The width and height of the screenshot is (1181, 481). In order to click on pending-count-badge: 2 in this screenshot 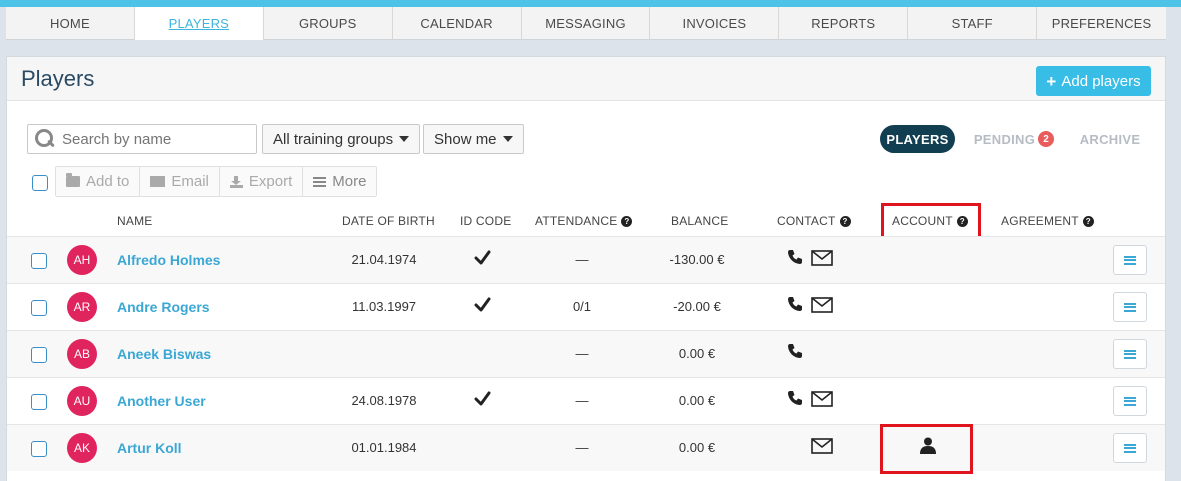, I will do `click(1046, 139)`.